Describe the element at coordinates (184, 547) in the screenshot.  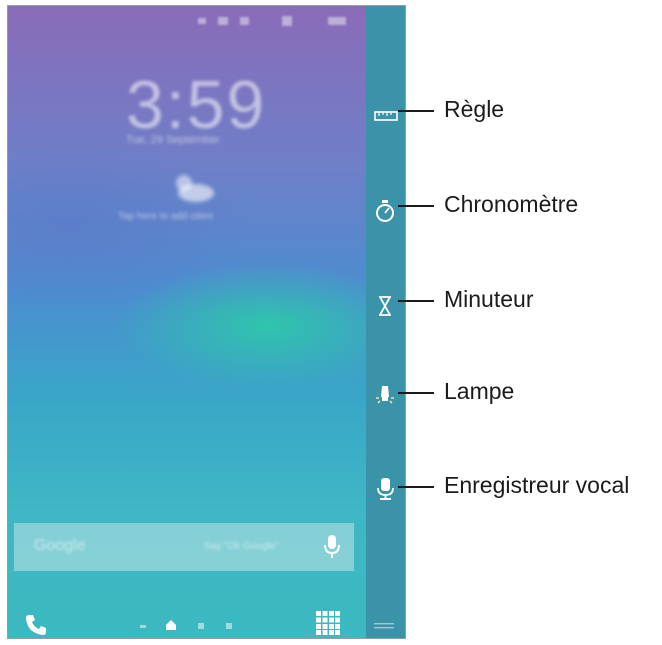
I see `google-search-bar: Google Say "Ok Google"` at that location.